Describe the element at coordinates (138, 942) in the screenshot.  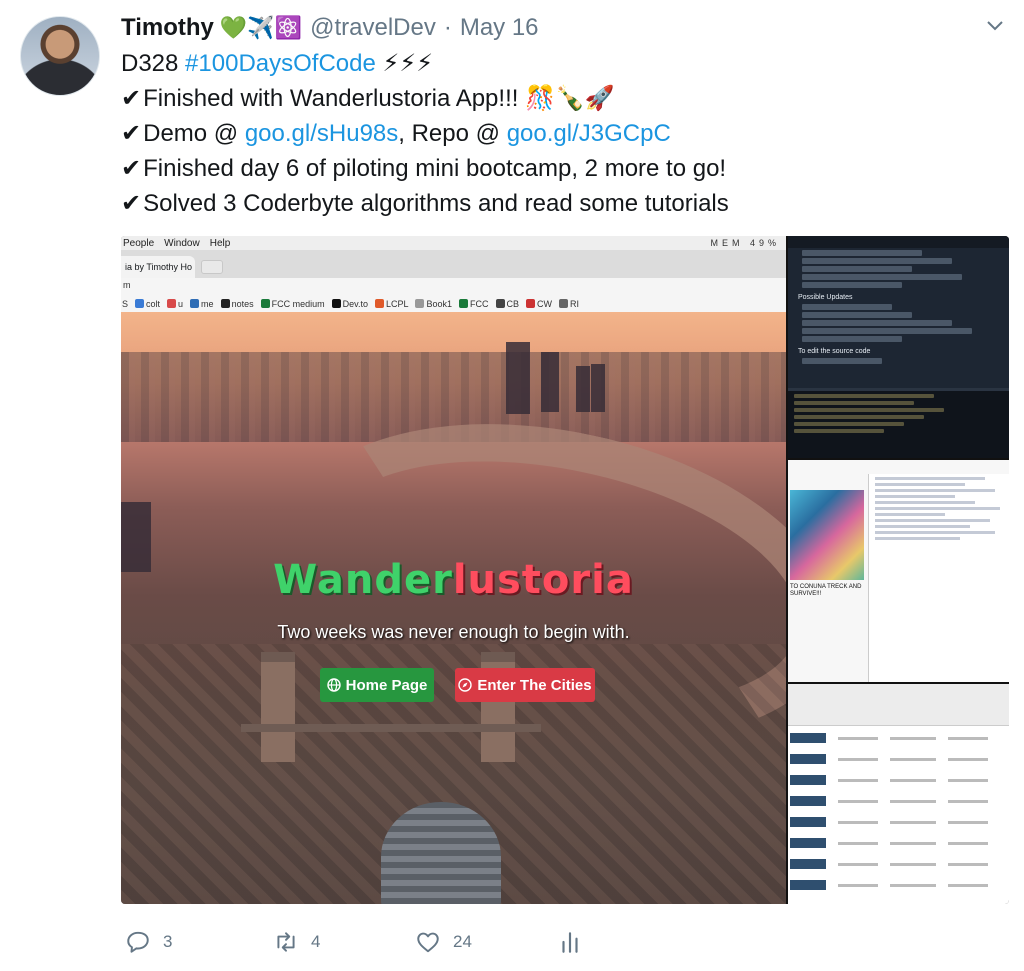
I see `reply-icon` at that location.